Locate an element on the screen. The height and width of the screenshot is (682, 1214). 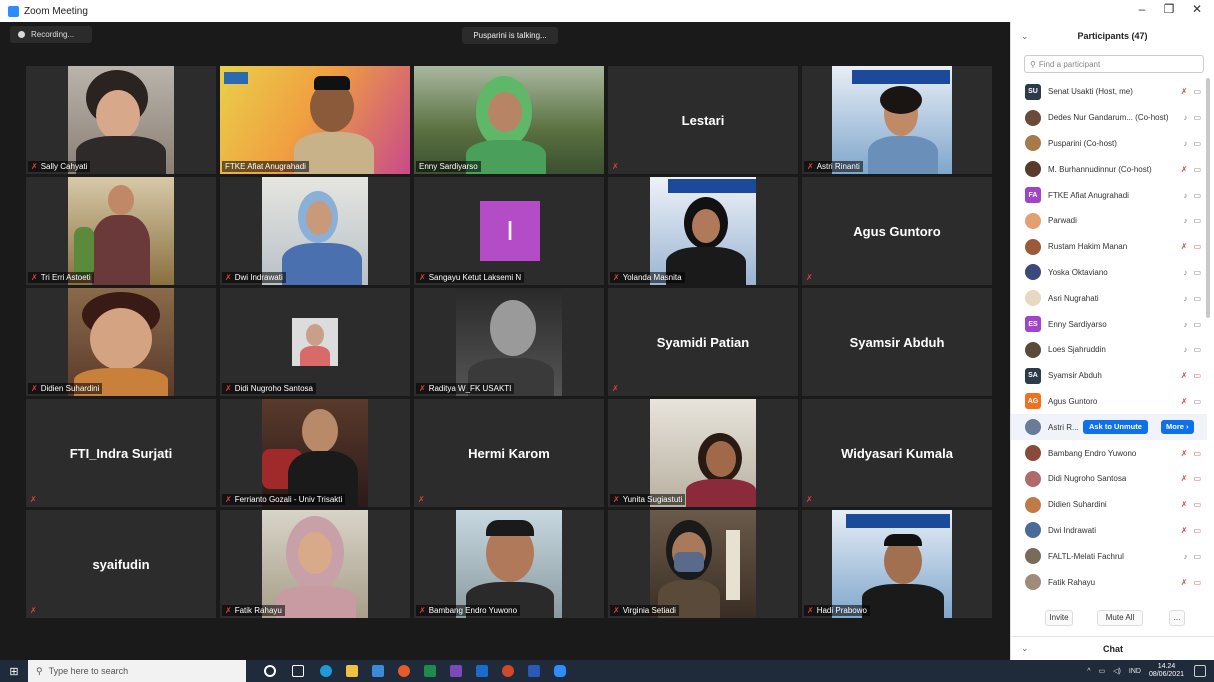
task-view-icon is located at coordinates (298, 671).